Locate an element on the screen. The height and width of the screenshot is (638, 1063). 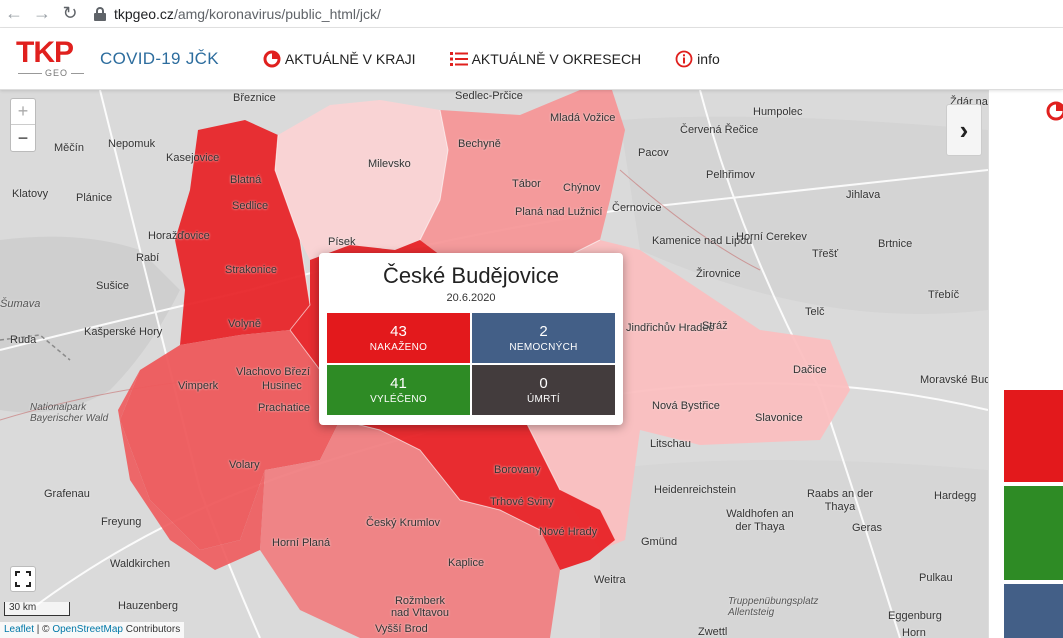
fullscreen-icon is located at coordinates (23, 579).